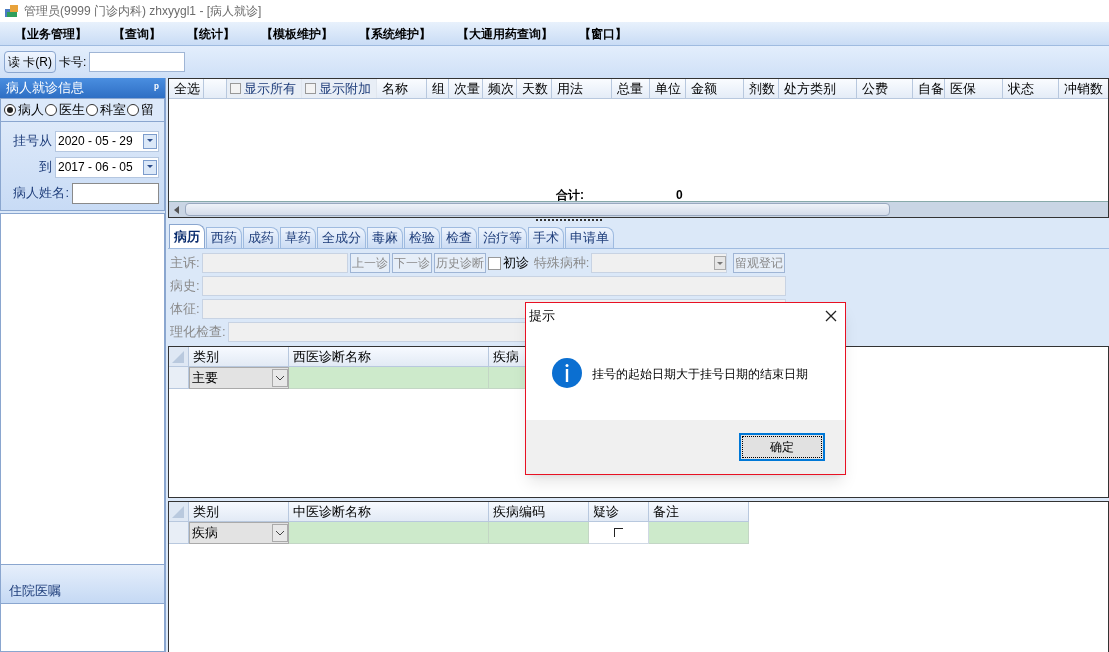  I want to click on column-header: 西医诊断名称, so click(389, 357).